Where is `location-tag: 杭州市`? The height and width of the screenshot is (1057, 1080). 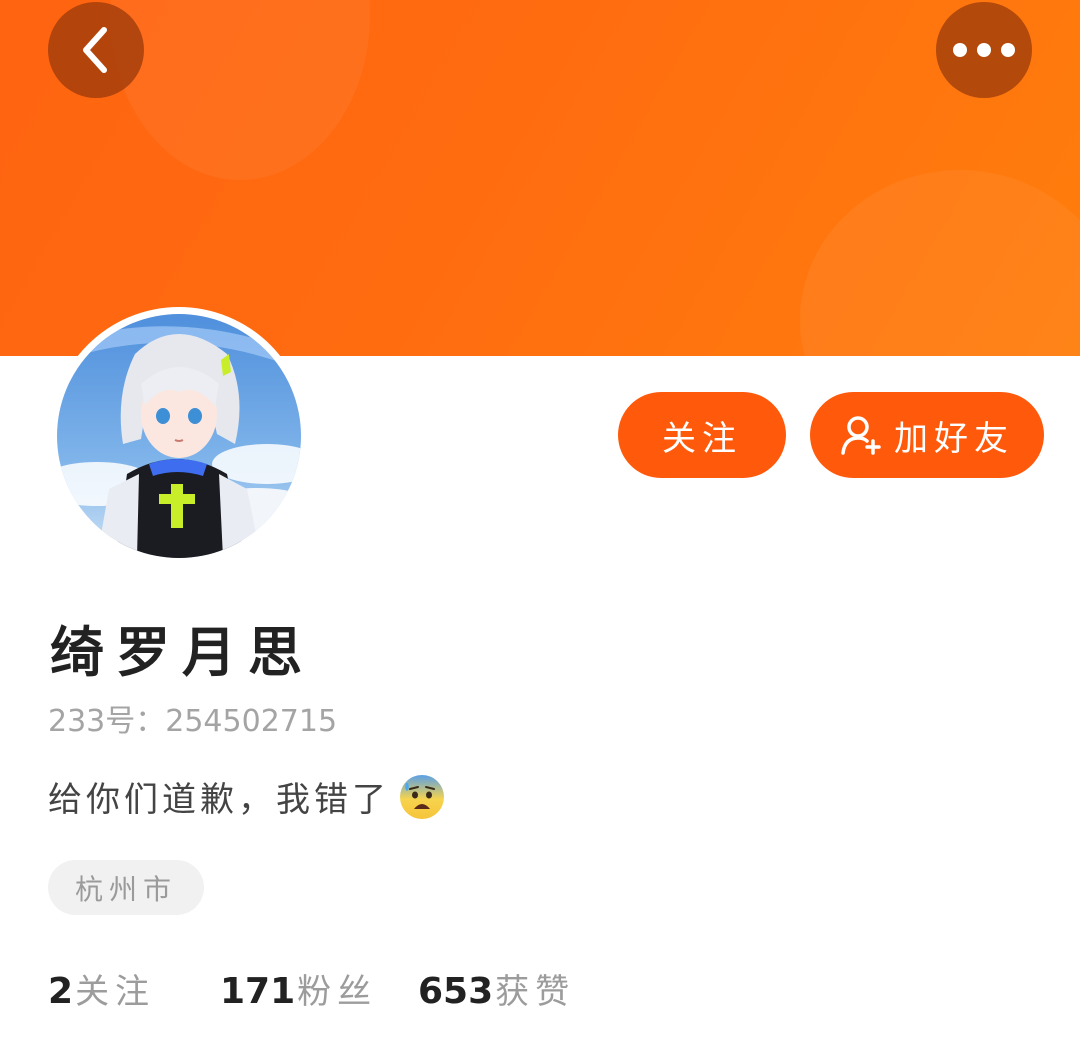
location-tag: 杭州市 is located at coordinates (126, 887).